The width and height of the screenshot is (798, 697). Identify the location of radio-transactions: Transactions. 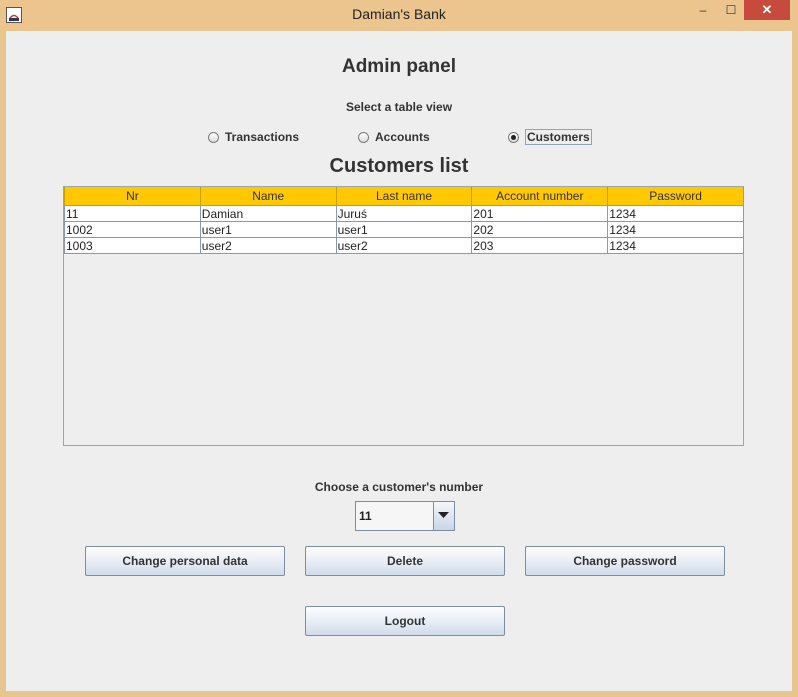
(253, 137).